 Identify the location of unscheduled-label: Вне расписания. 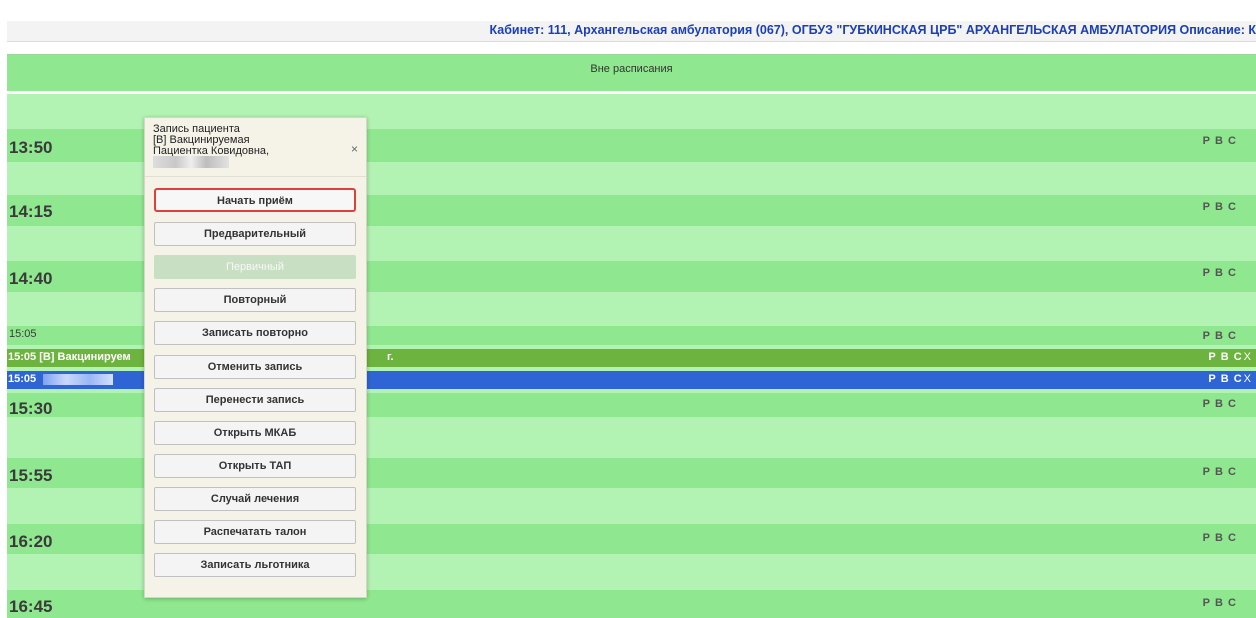
(631, 69).